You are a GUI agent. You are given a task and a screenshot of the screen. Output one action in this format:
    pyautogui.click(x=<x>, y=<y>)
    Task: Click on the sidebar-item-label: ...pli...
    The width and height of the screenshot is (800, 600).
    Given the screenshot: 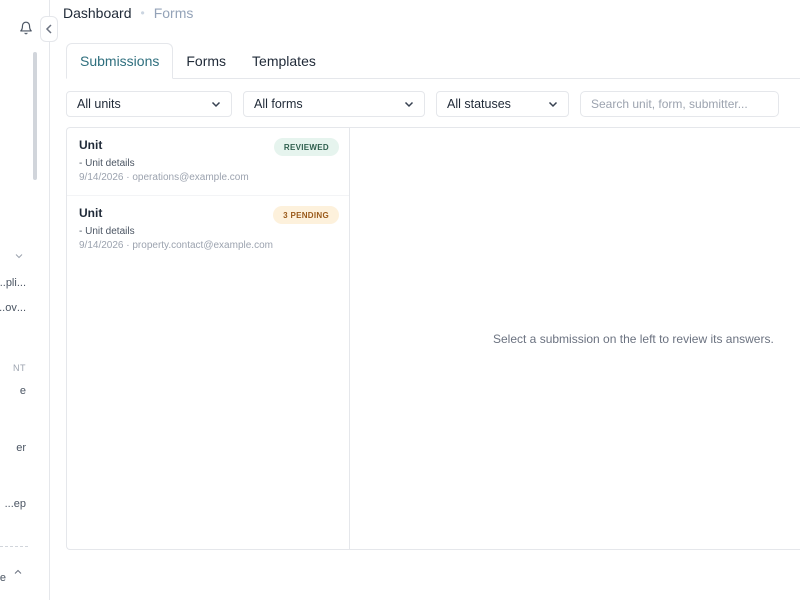 What is the action you would take?
    pyautogui.click(x=13, y=283)
    